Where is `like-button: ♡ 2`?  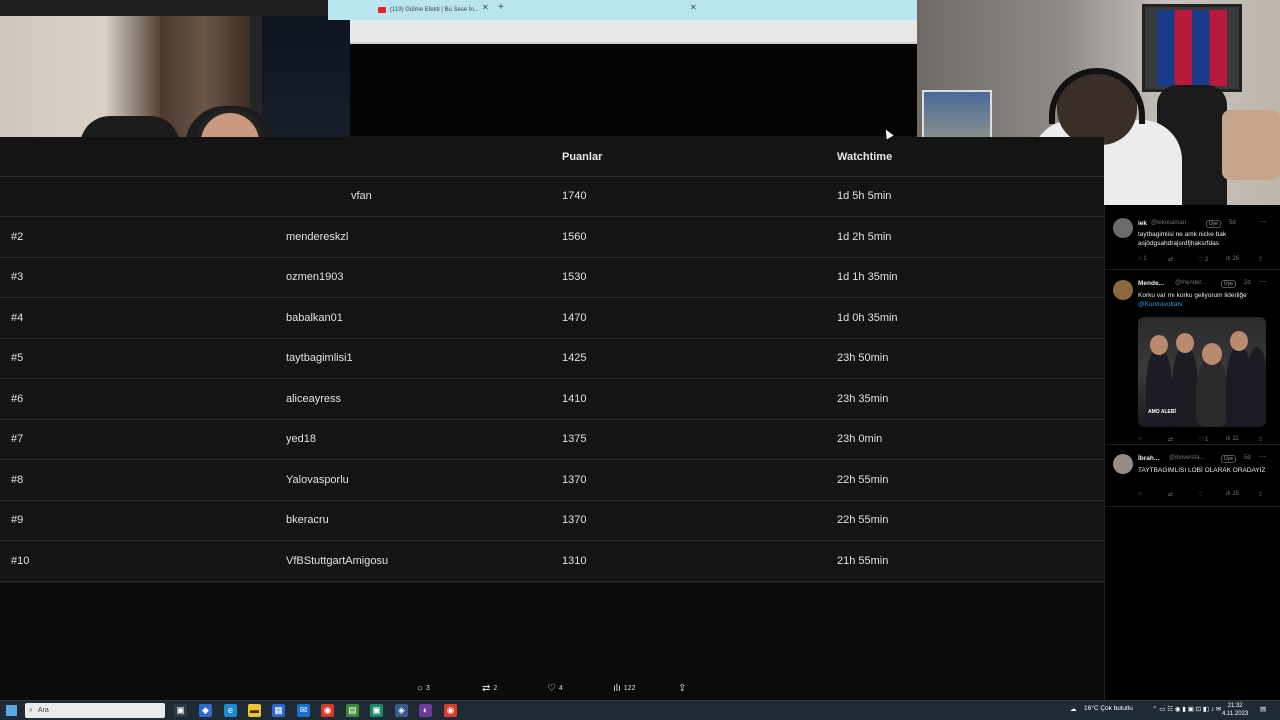
like-button: ♡ 2 is located at coordinates (1203, 259).